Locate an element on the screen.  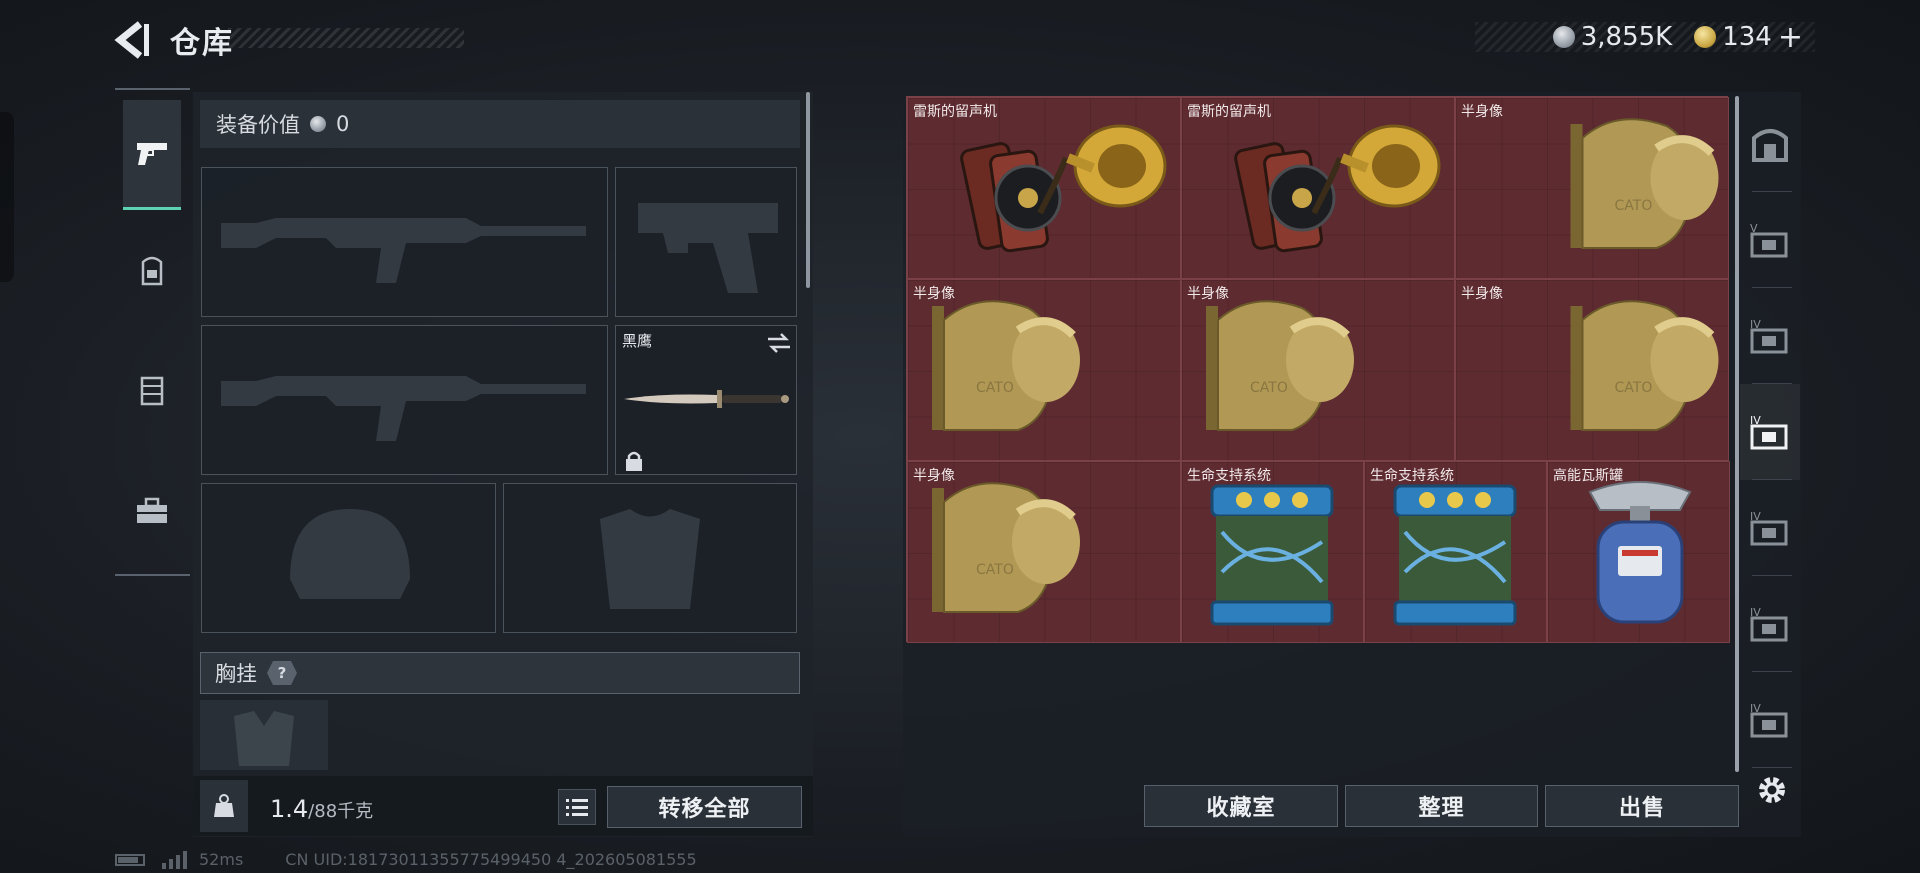
storage-tab-6: IV is located at coordinates (1770, 624).